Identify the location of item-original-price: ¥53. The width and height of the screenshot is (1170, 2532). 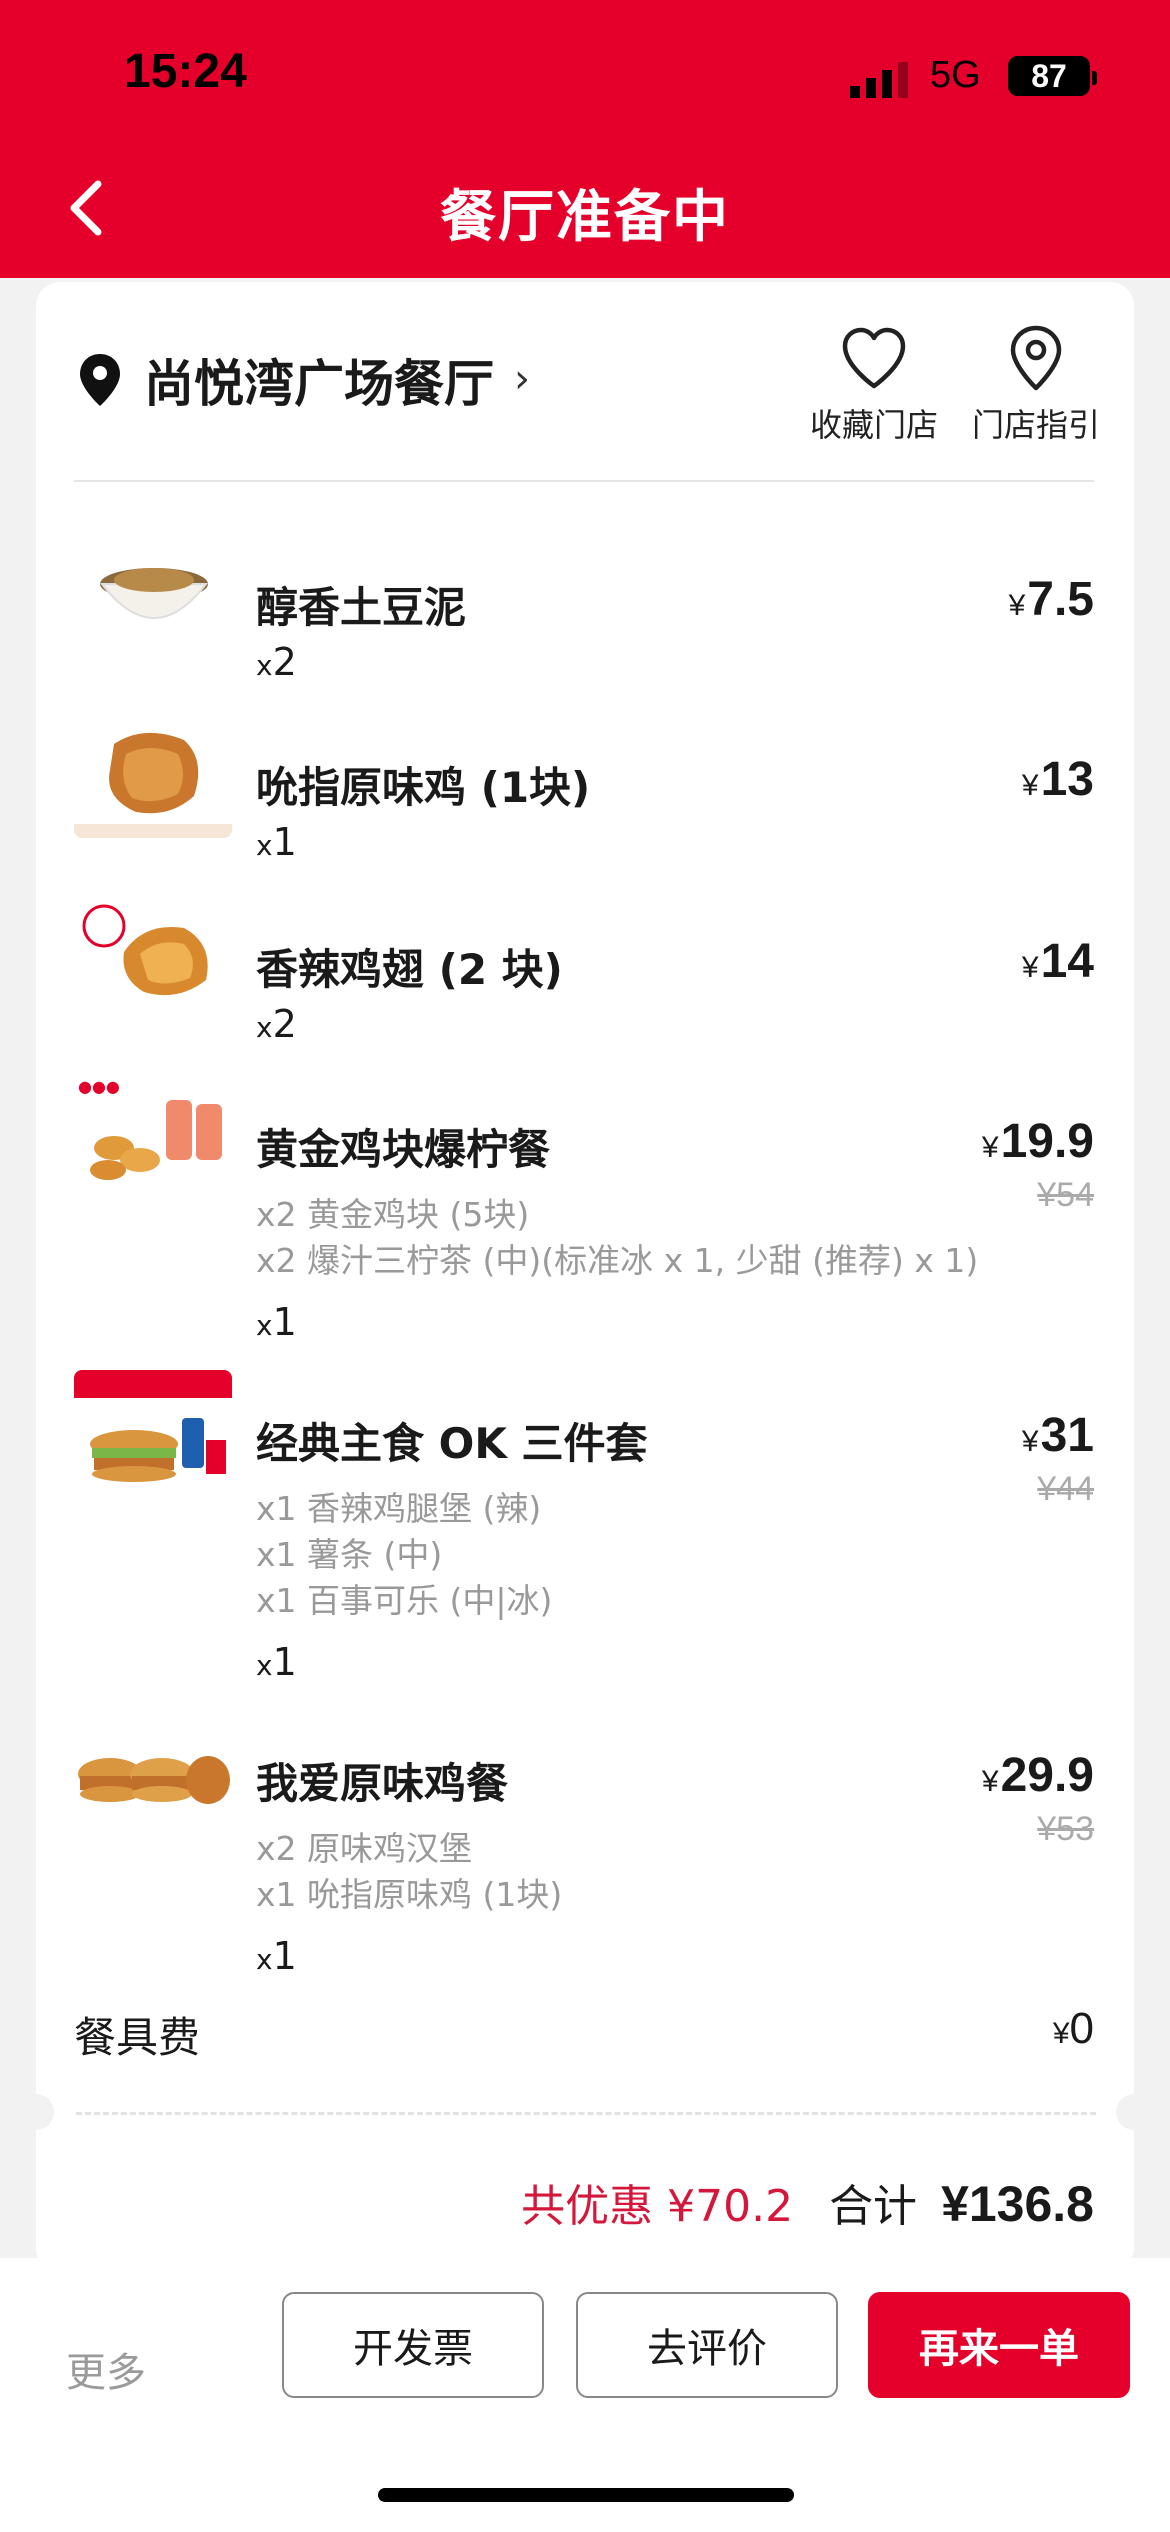
(1065, 1829).